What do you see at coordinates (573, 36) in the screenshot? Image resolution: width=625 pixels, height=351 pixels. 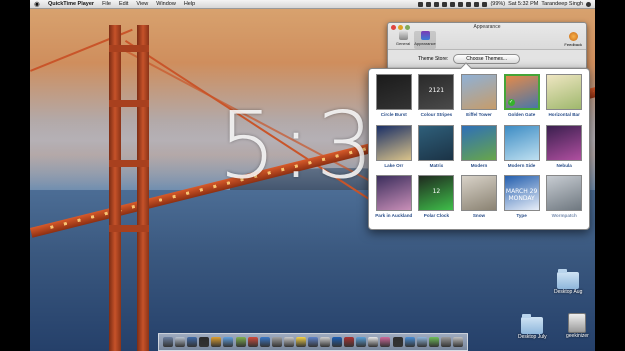 I see `feedback-icon` at bounding box center [573, 36].